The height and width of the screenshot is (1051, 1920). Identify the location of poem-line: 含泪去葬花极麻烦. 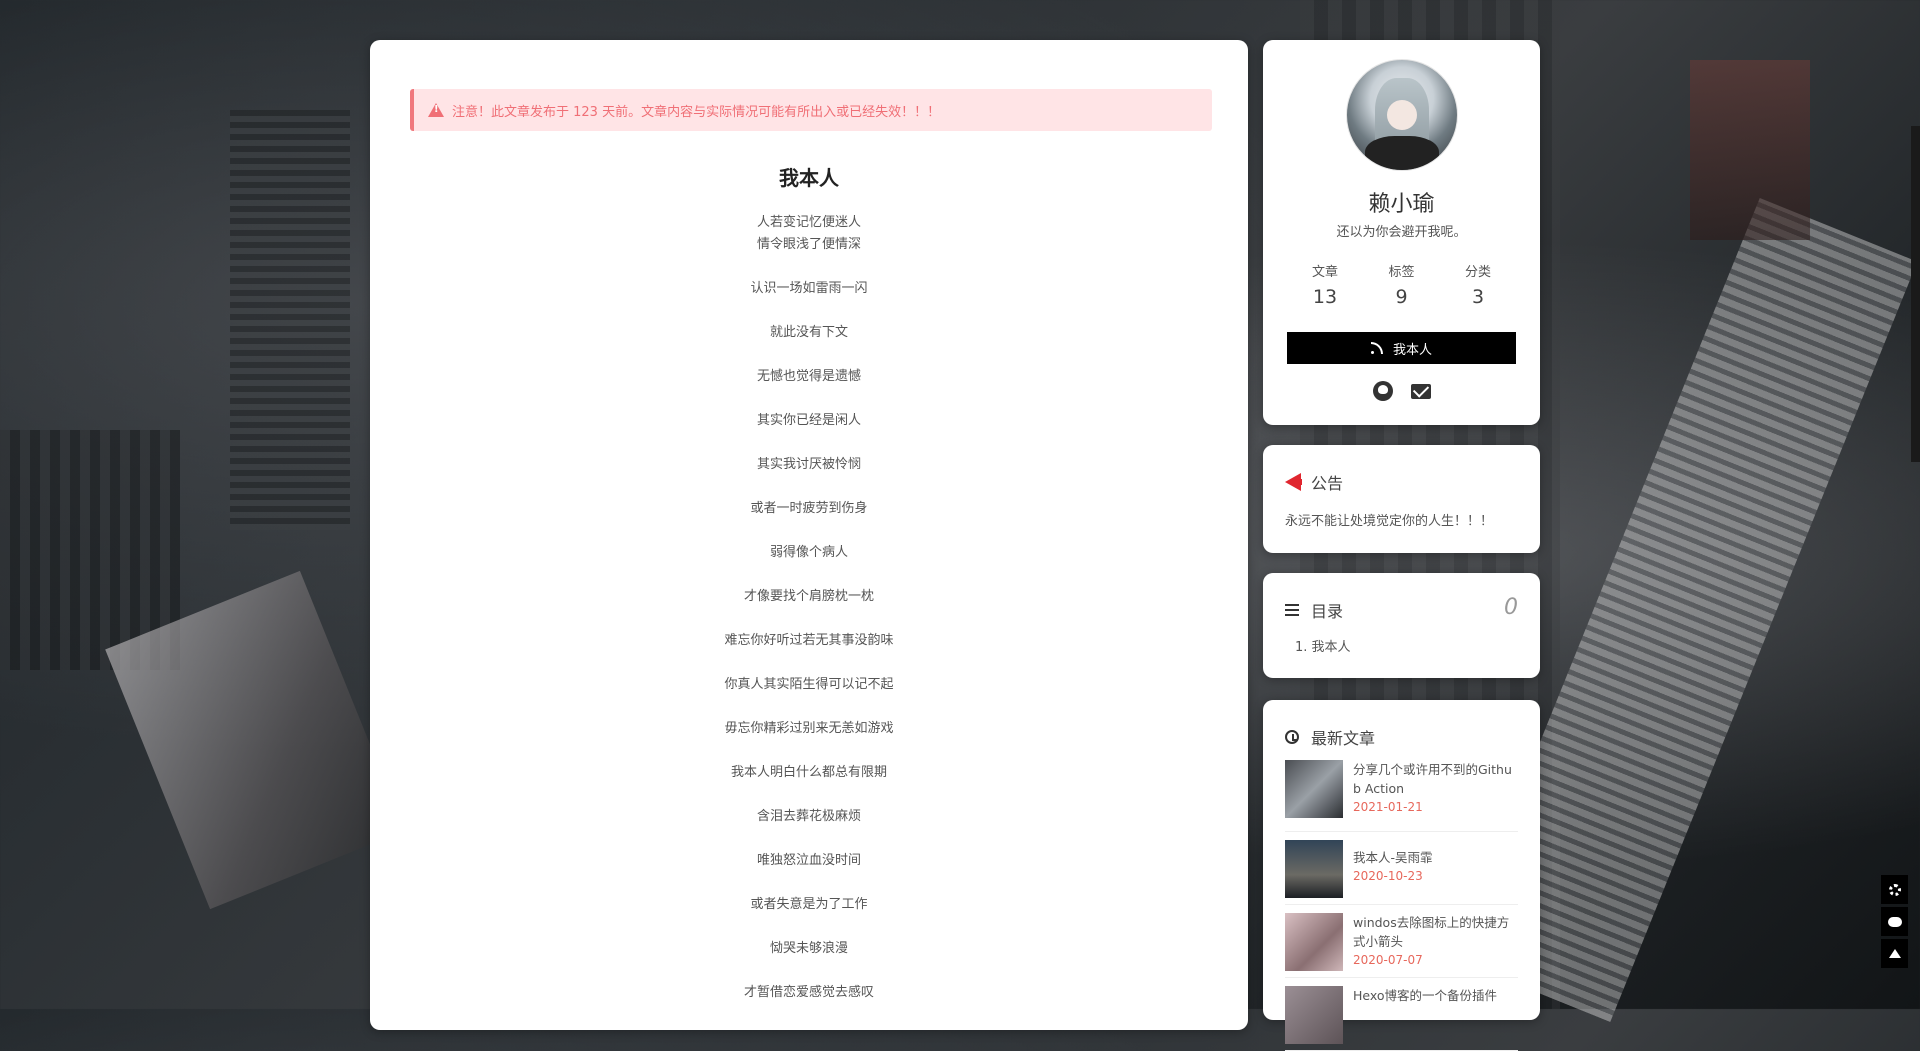
(808, 816).